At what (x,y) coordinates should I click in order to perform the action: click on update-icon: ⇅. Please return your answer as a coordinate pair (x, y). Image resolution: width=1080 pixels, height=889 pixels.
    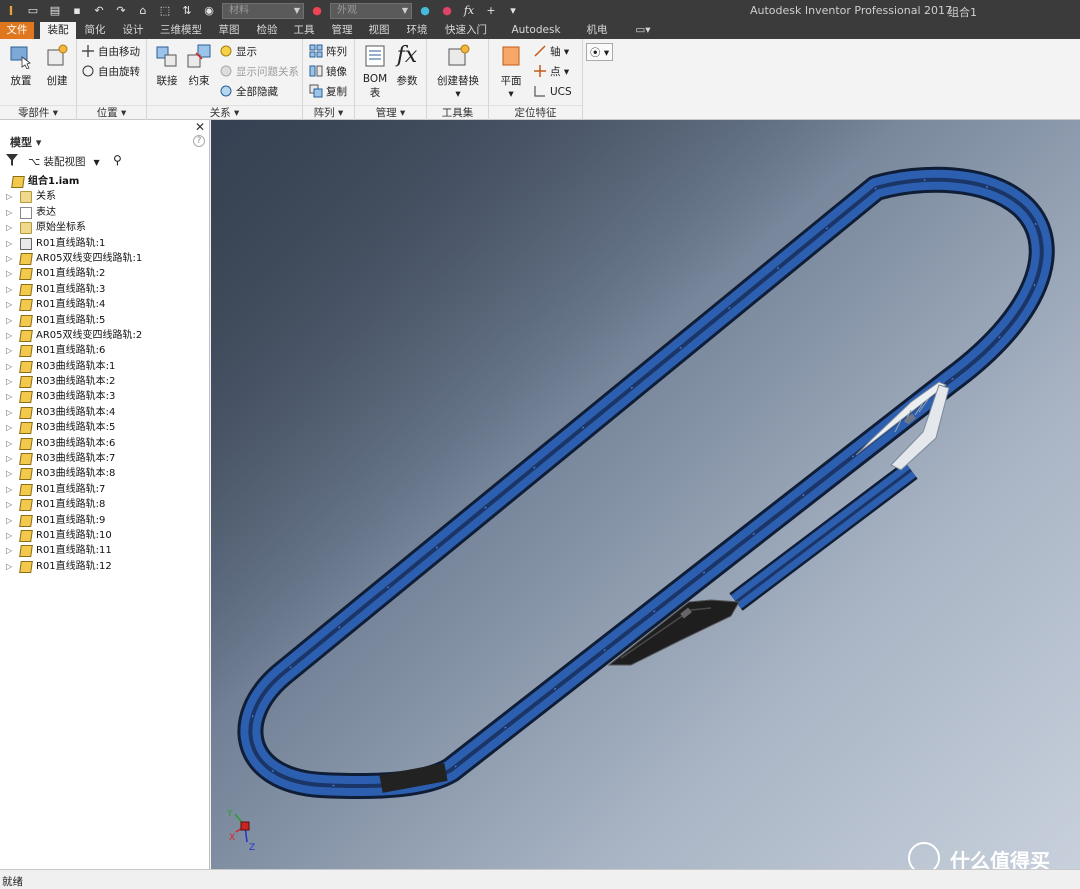
    Looking at the image, I should click on (187, 11).